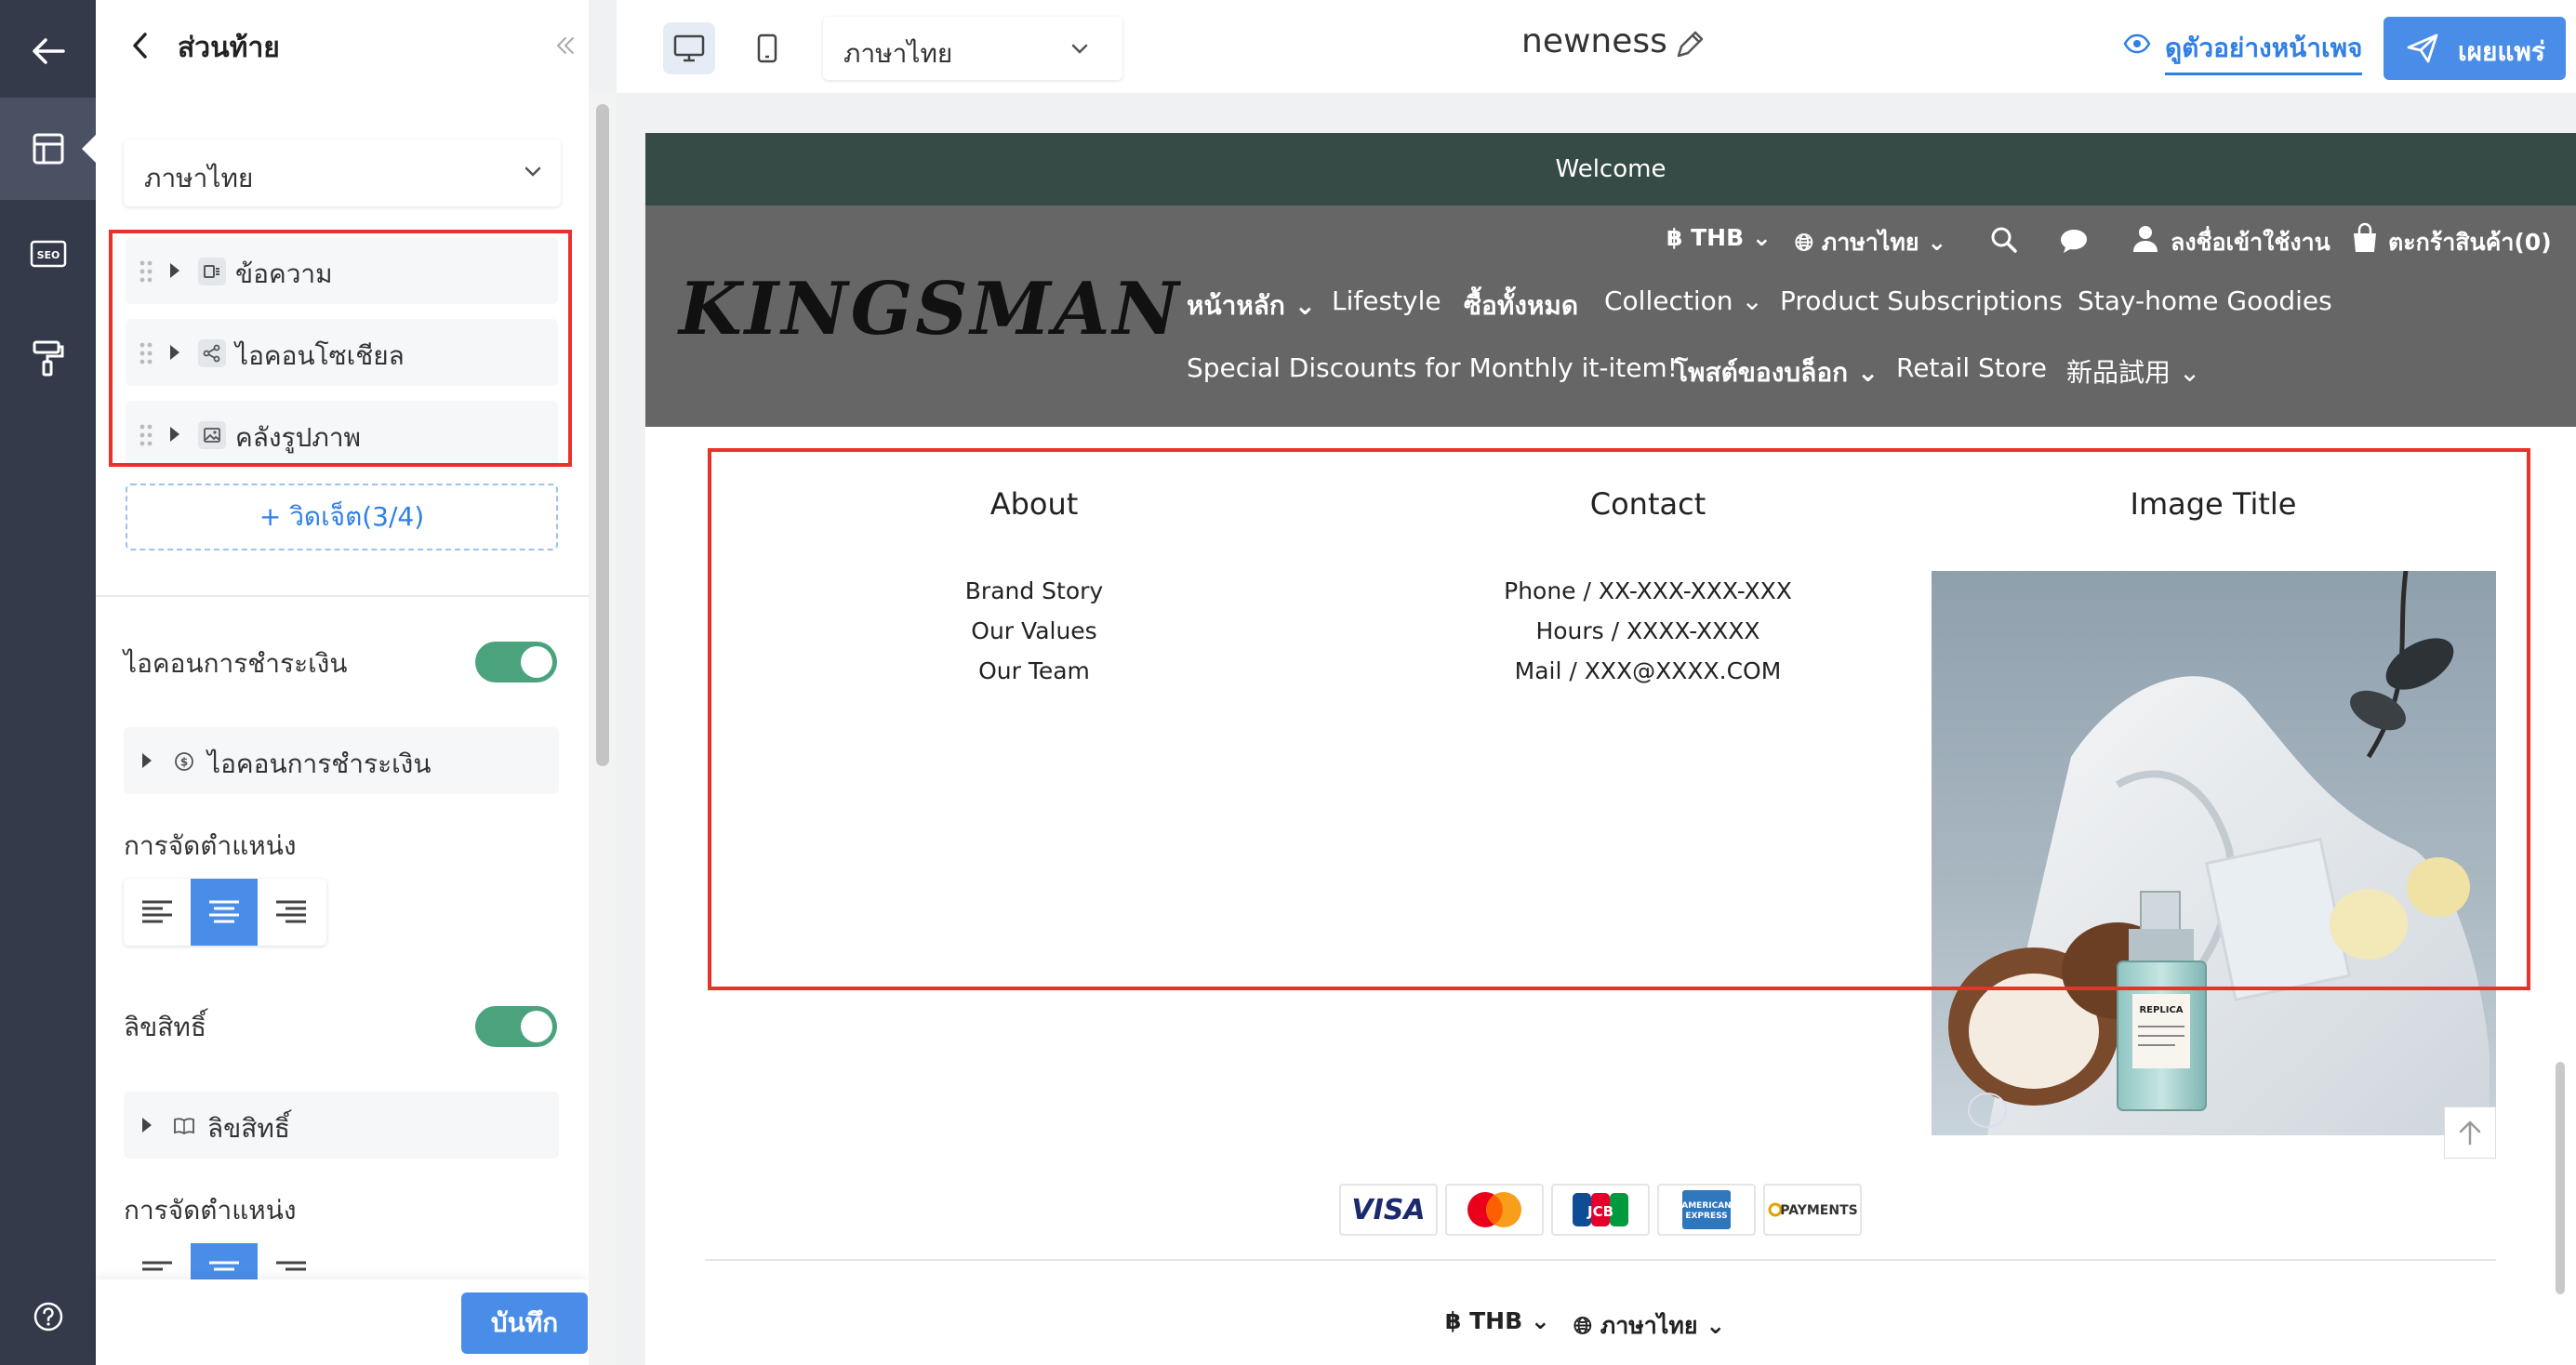 The height and width of the screenshot is (1365, 2576). I want to click on save-button: บันทึก, so click(524, 1323).